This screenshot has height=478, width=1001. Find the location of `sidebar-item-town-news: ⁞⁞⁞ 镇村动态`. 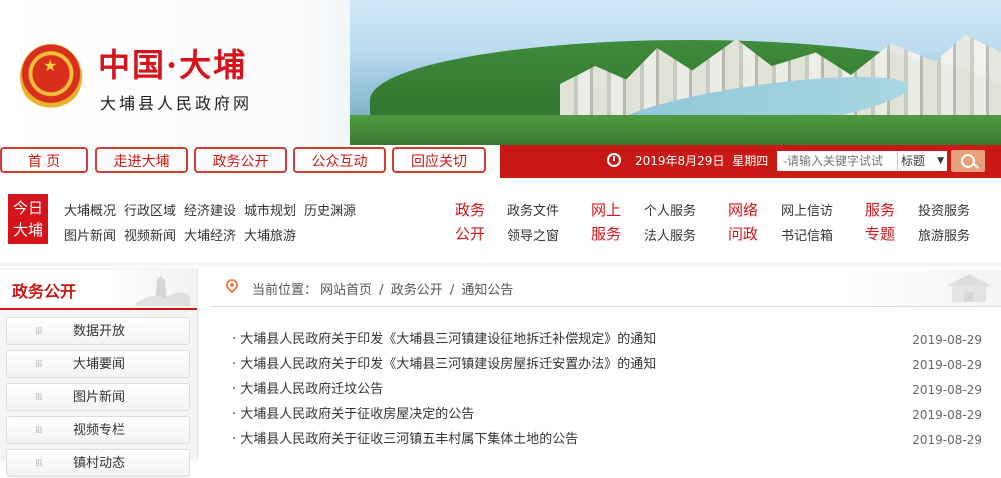

sidebar-item-town-news: ⁞⁞⁞ 镇村动态 is located at coordinates (98, 463).